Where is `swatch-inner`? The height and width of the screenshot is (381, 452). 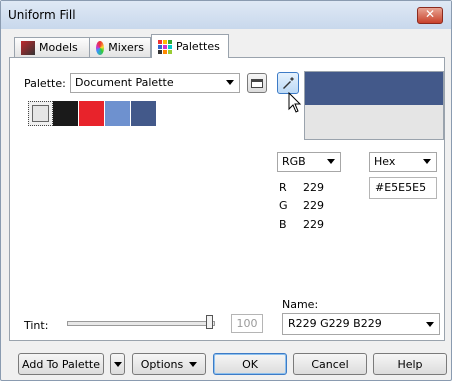 swatch-inner is located at coordinates (40, 113).